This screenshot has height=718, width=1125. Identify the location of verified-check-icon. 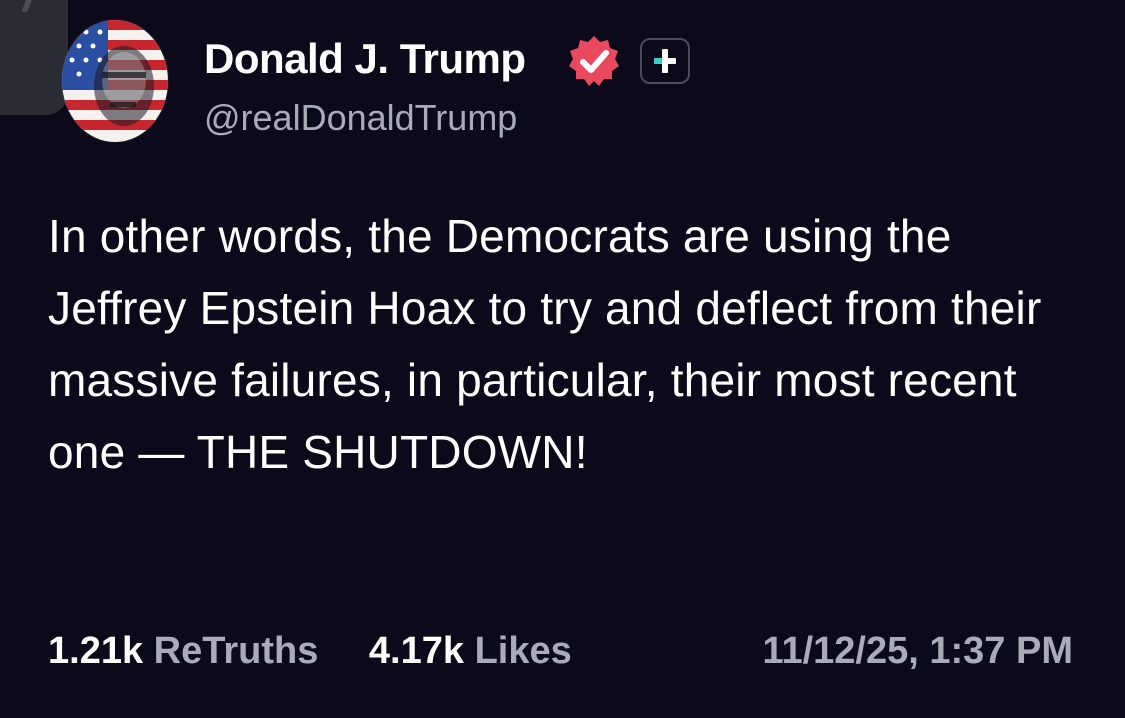
(594, 61).